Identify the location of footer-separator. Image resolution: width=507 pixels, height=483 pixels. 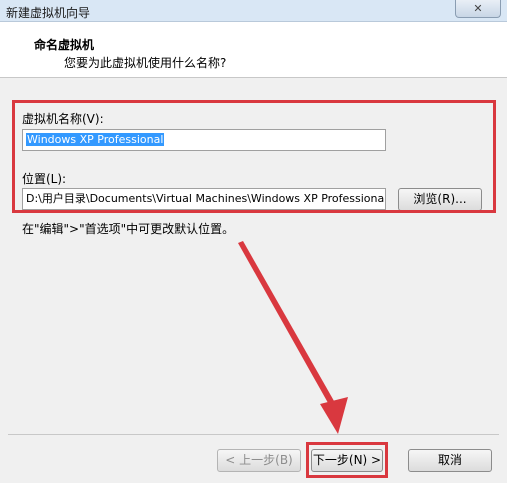
(253, 434).